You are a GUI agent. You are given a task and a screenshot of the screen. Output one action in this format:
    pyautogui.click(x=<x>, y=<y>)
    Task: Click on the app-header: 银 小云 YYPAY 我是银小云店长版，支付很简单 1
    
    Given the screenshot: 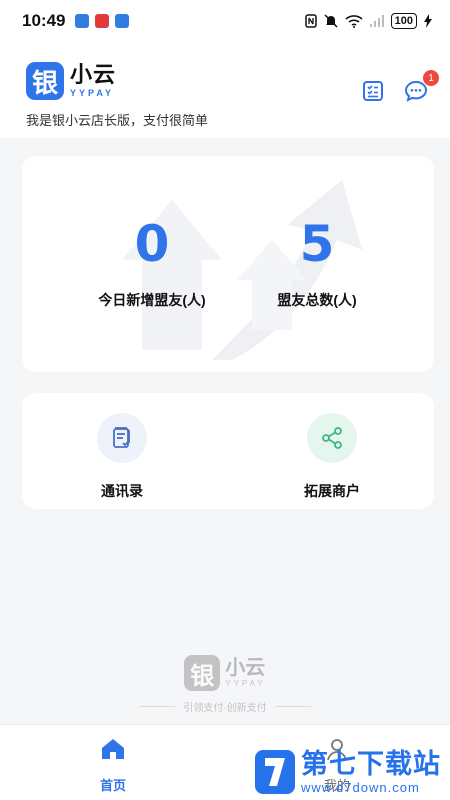 What is the action you would take?
    pyautogui.click(x=225, y=90)
    